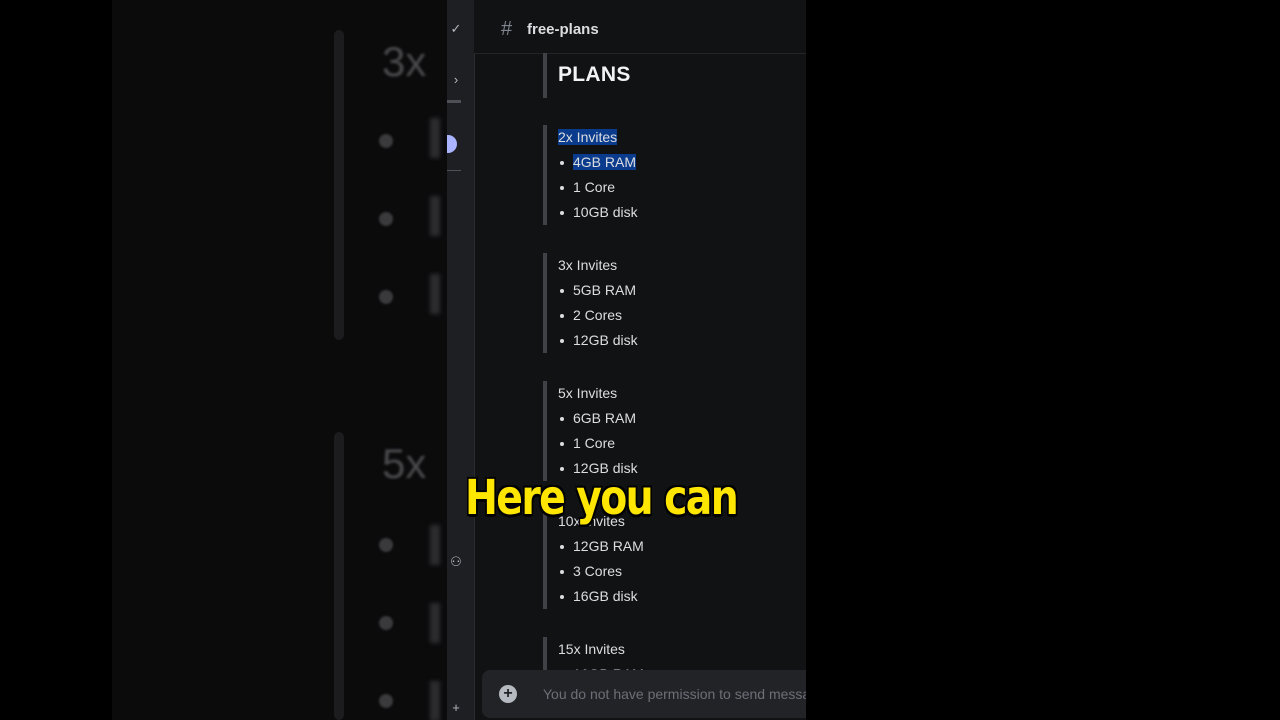 The height and width of the screenshot is (720, 1280). Describe the element at coordinates (682, 571) in the screenshot. I see `list-item: 3 Cores` at that location.